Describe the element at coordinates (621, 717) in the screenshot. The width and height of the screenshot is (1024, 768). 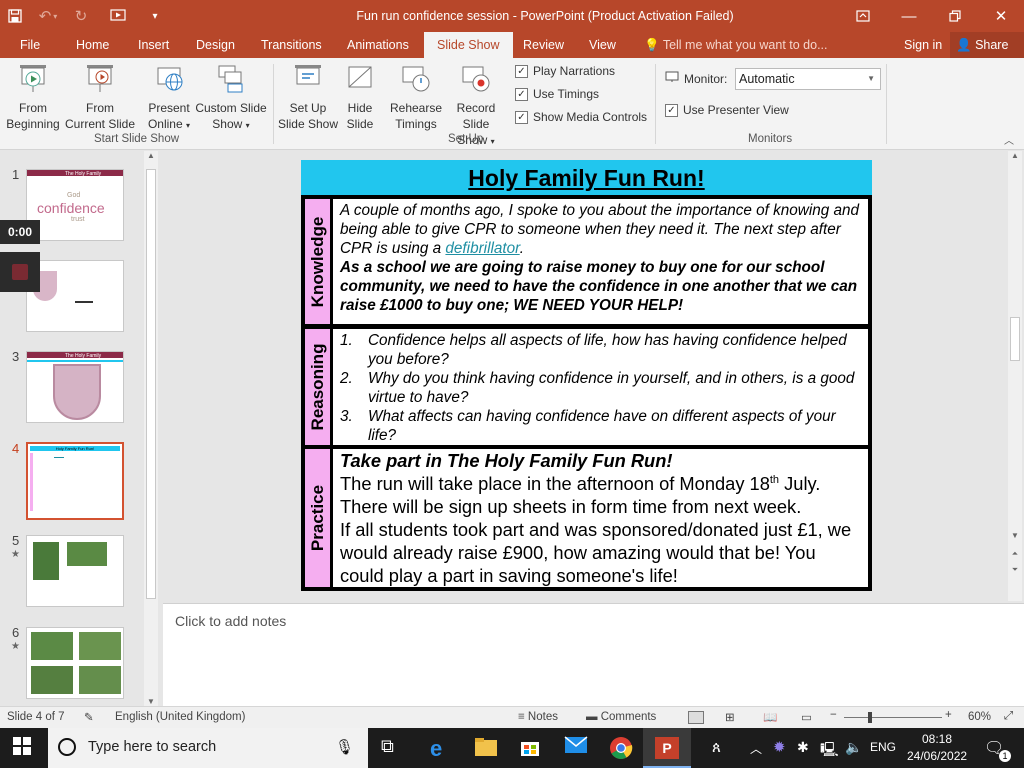
I see `comments-button: ▬ Comments` at that location.